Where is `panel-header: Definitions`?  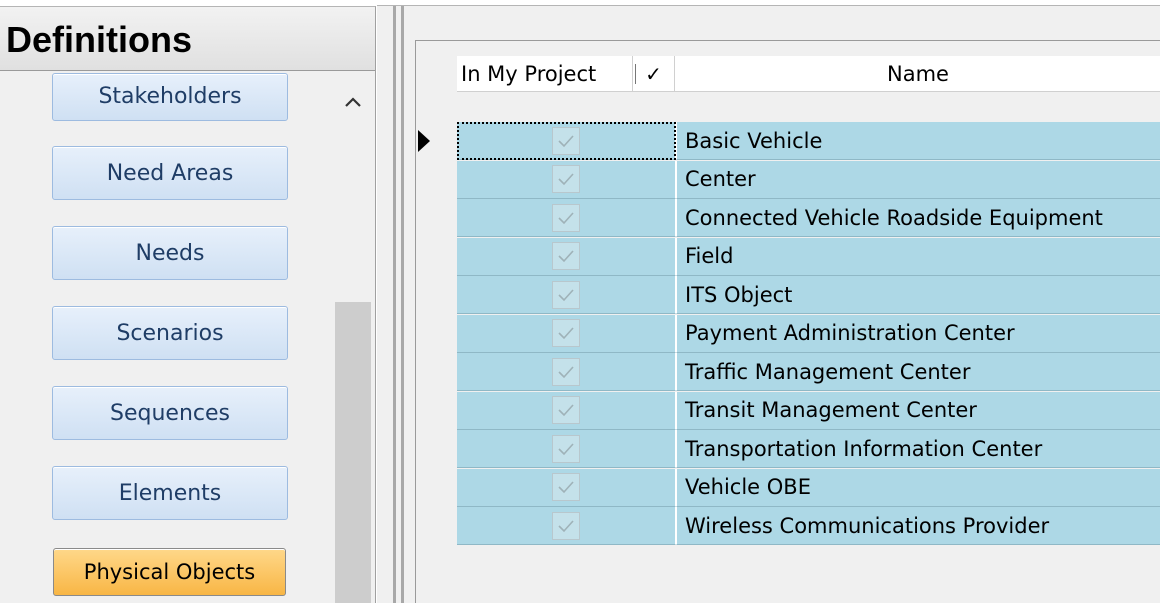 panel-header: Definitions is located at coordinates (187, 39).